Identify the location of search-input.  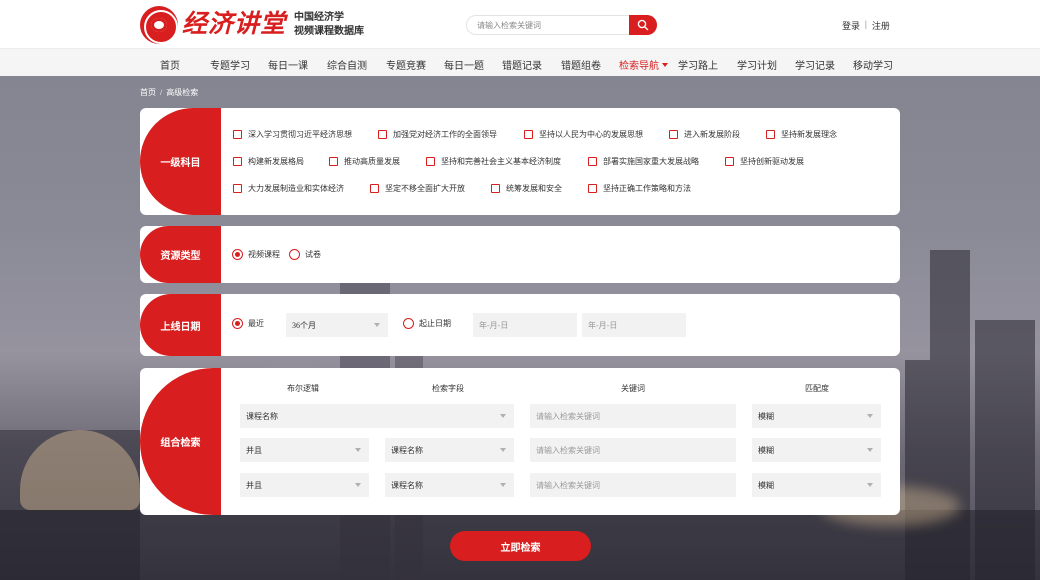
(552, 25).